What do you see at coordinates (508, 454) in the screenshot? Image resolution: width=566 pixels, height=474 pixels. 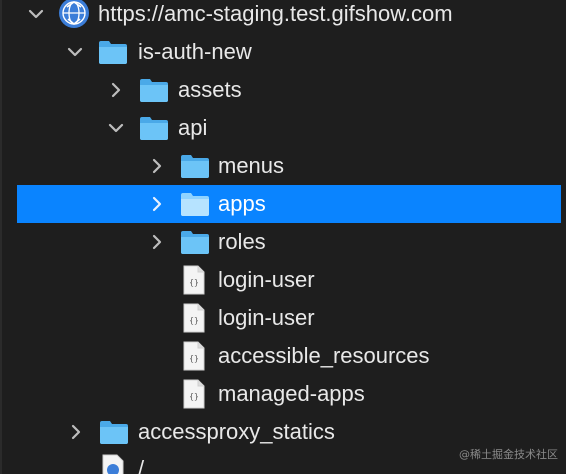 I see `watermark: @稀土掘金技术社区` at bounding box center [508, 454].